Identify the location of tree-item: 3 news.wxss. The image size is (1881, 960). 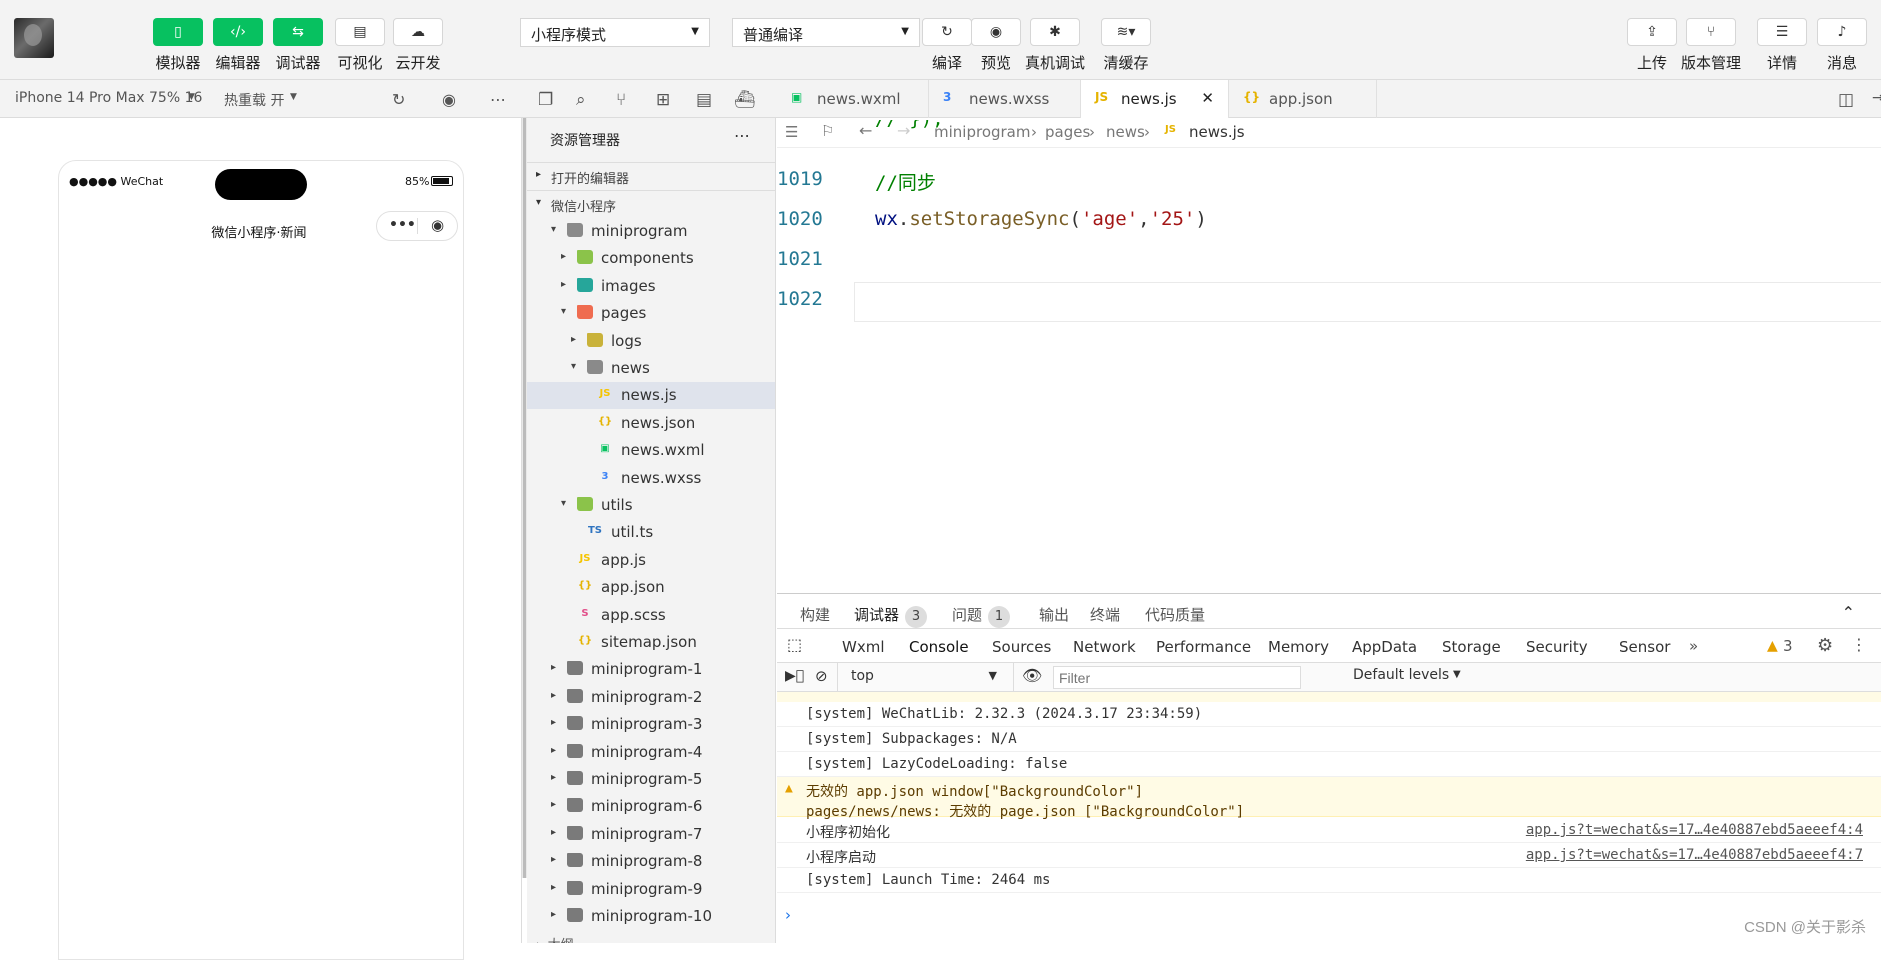
(651, 478).